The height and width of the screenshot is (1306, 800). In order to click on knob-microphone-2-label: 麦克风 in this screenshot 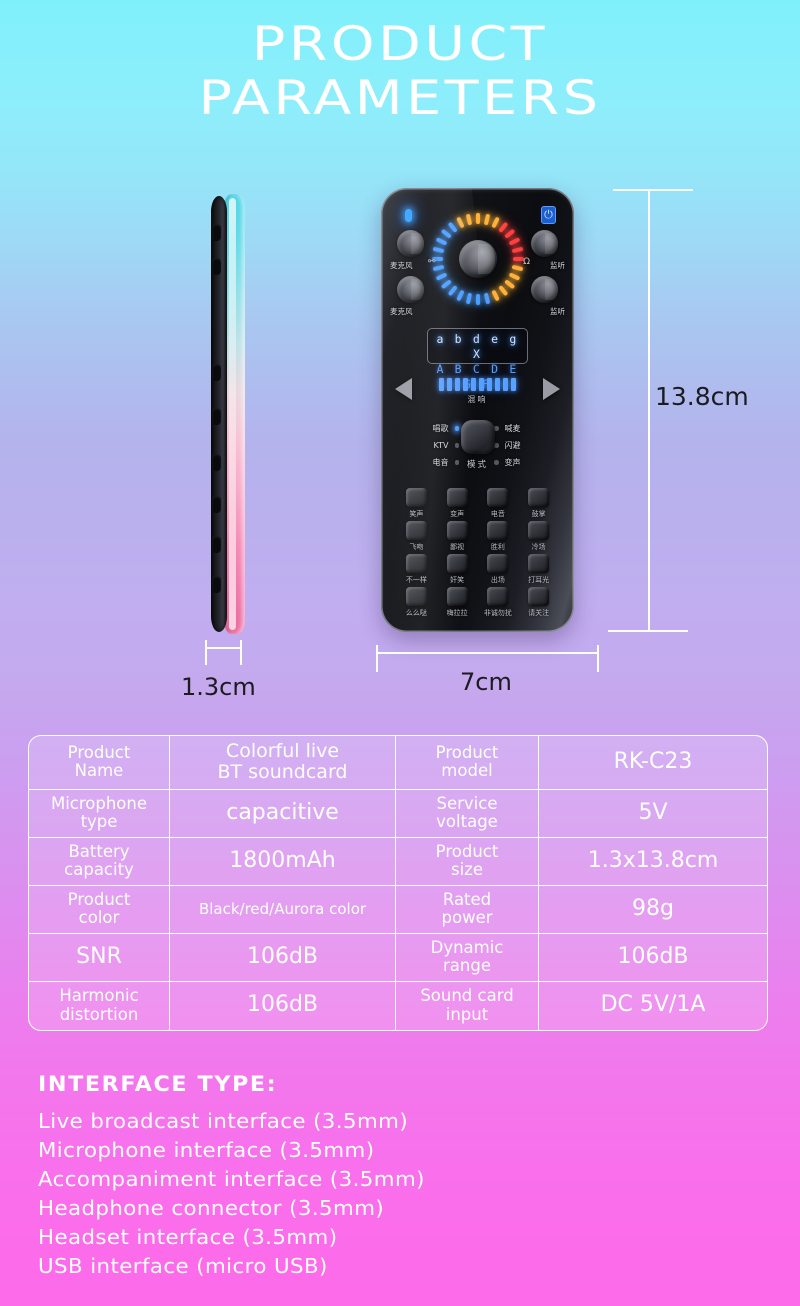, I will do `click(401, 311)`.